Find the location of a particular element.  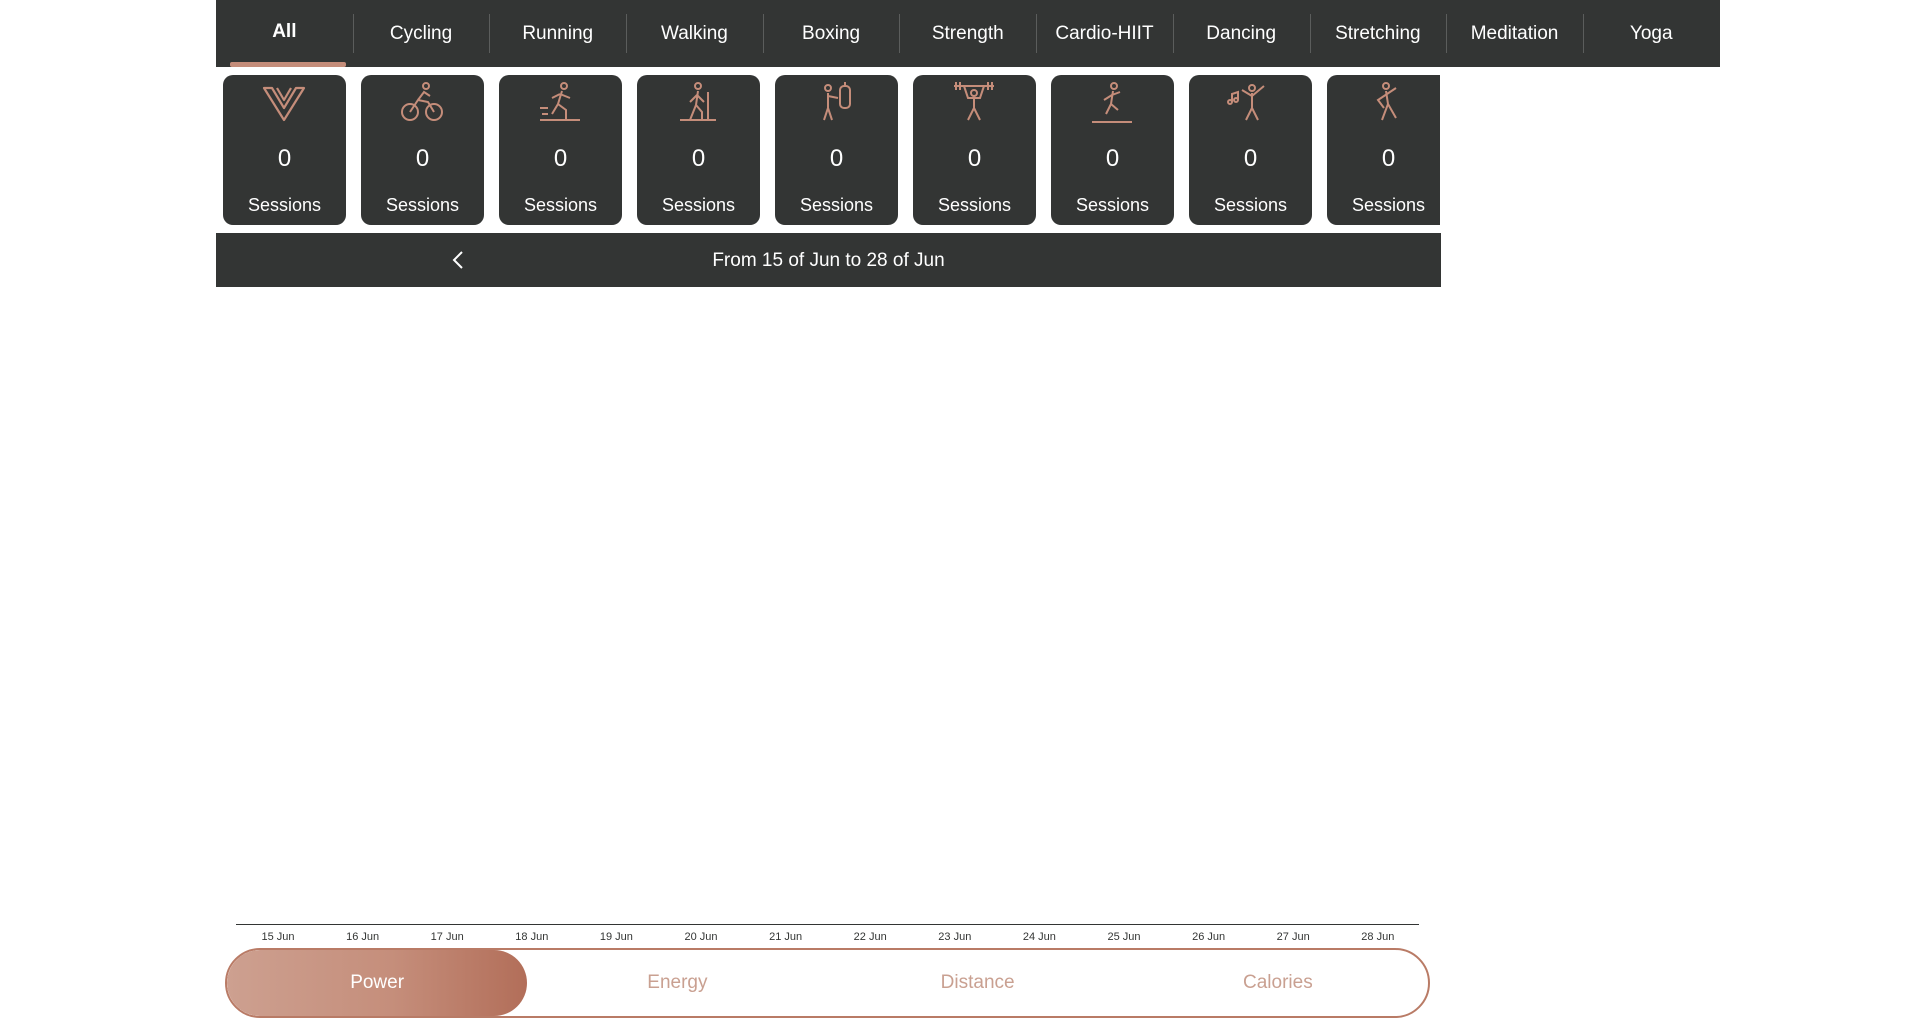

x-tick-label: 16 Jun is located at coordinates (363, 937).